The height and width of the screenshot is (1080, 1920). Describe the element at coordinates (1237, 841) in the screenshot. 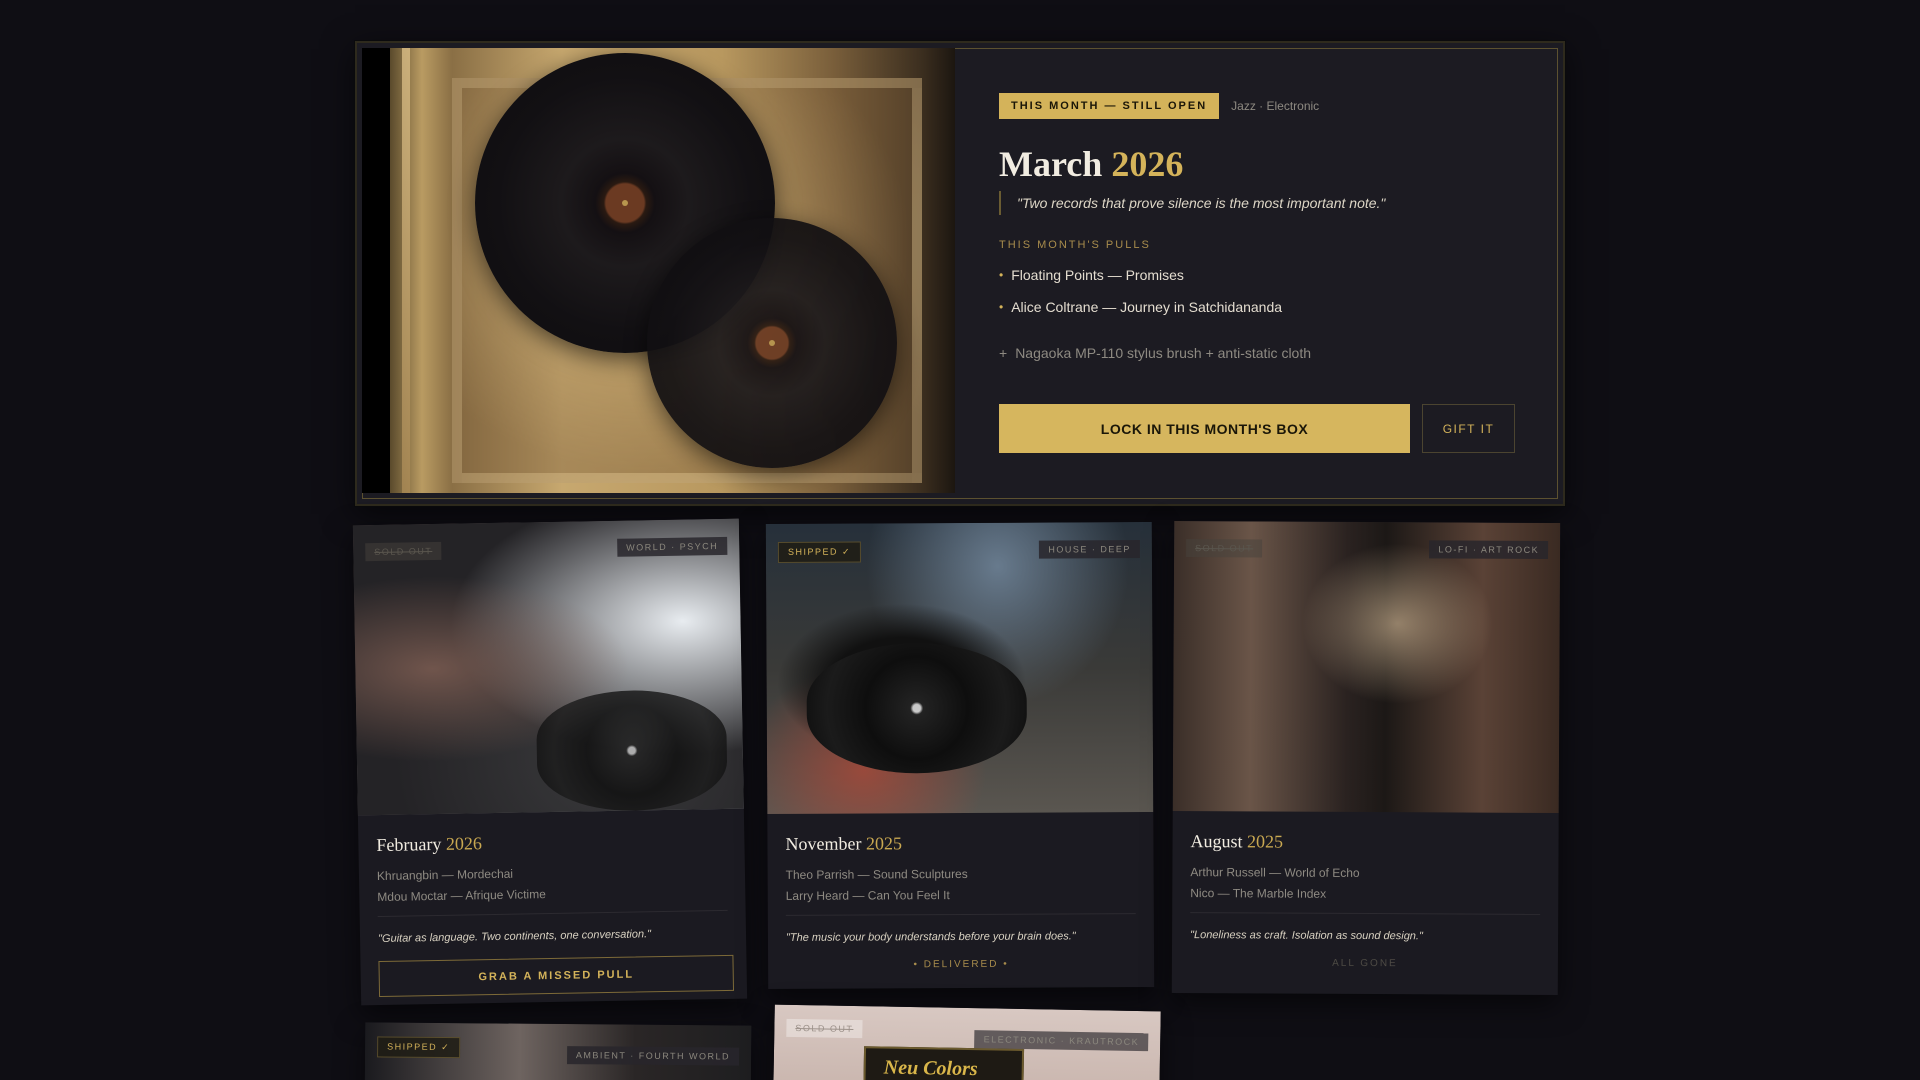

I see `card-title: August 2025` at that location.